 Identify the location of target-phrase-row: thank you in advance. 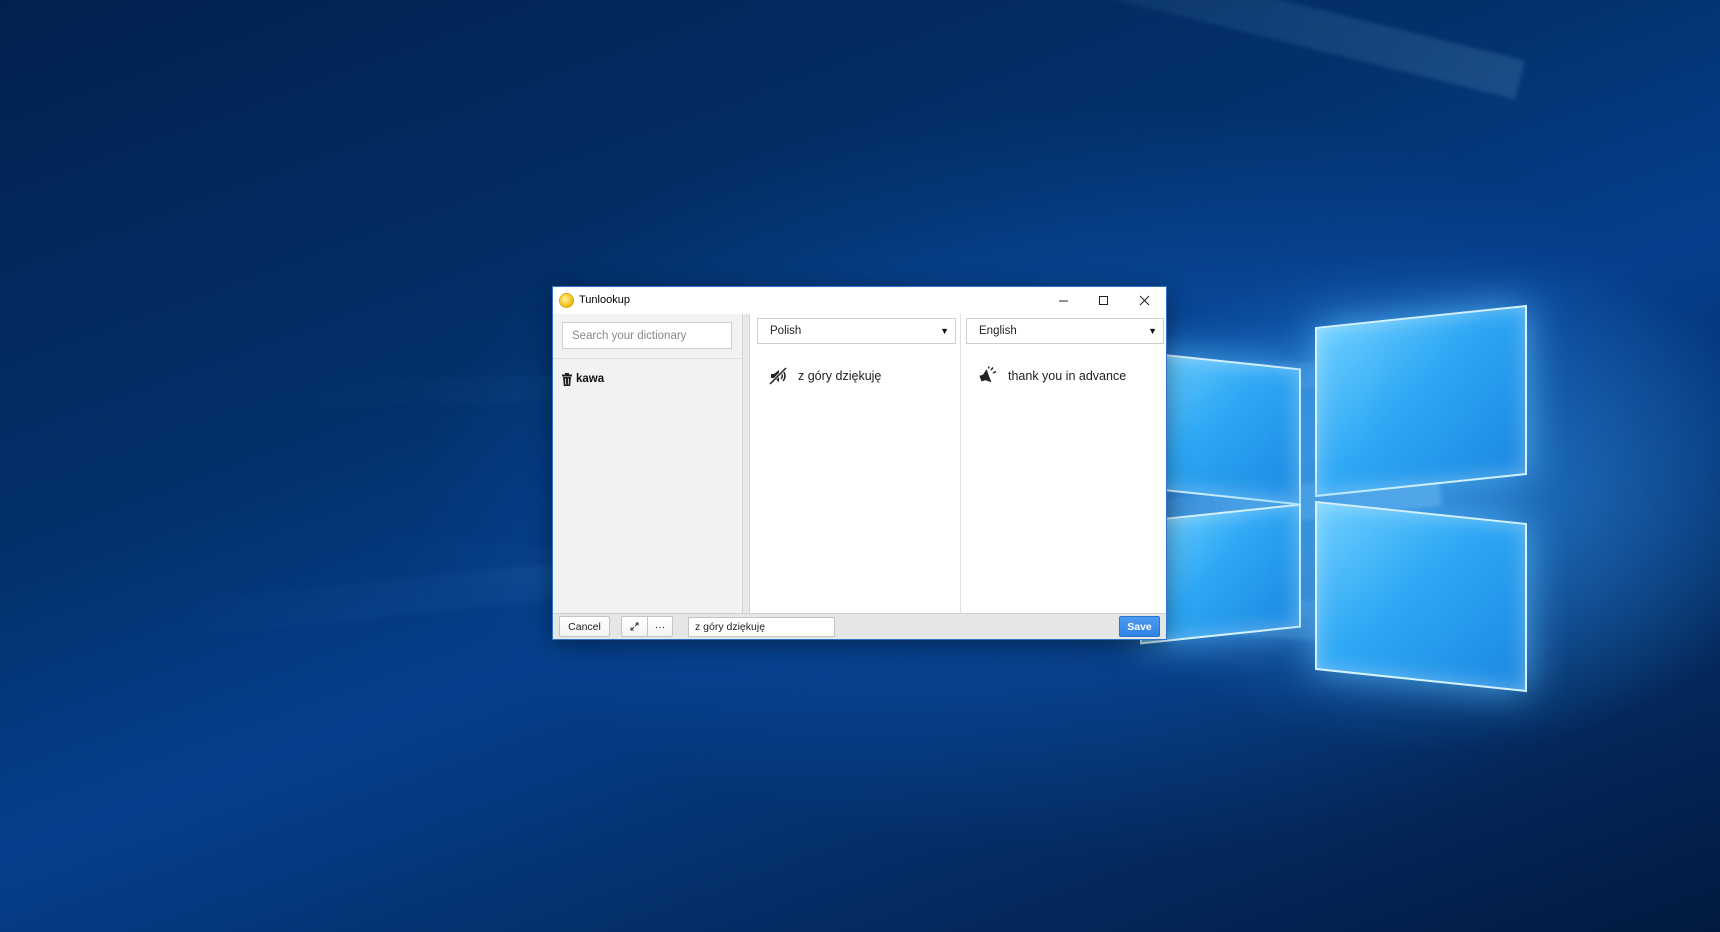
(1052, 376).